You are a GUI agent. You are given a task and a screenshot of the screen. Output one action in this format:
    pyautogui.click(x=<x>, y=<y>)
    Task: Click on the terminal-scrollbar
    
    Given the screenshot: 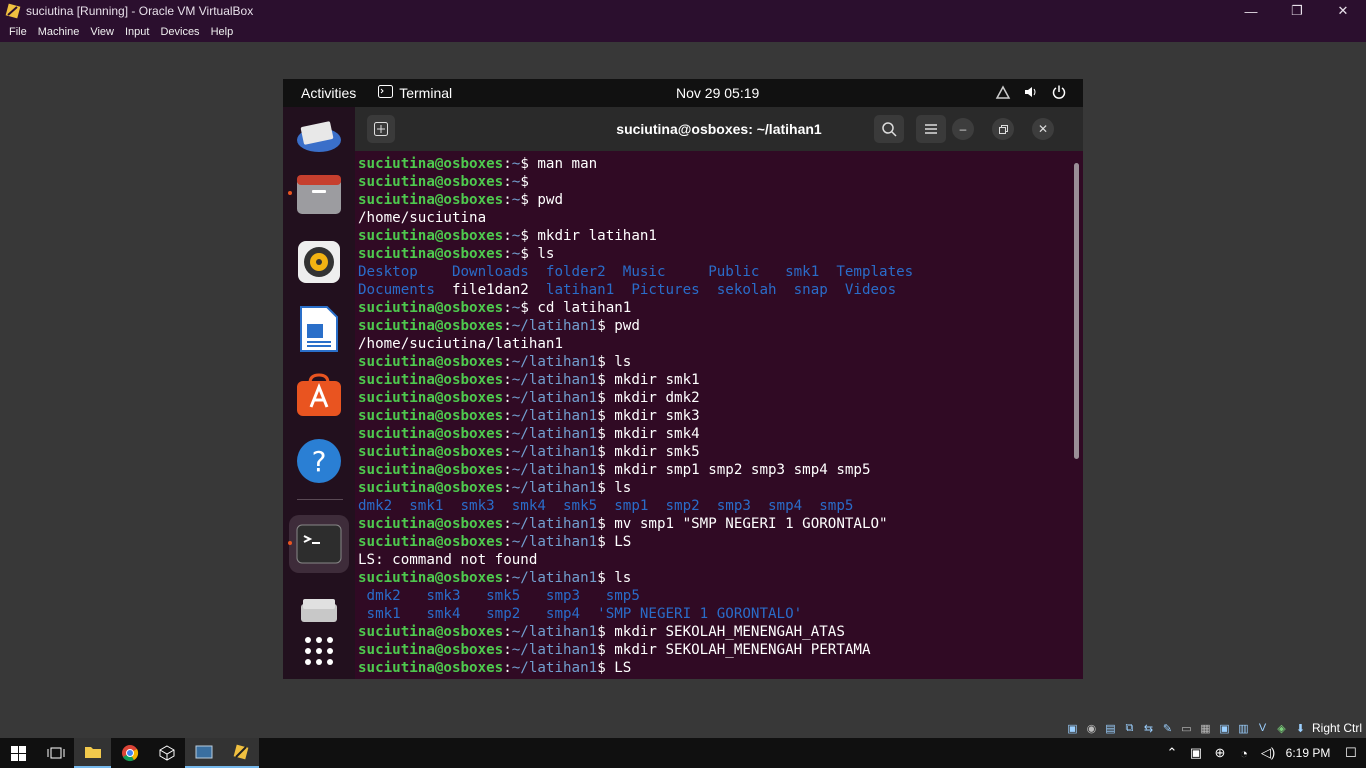 What is the action you would take?
    pyautogui.click(x=1076, y=311)
    